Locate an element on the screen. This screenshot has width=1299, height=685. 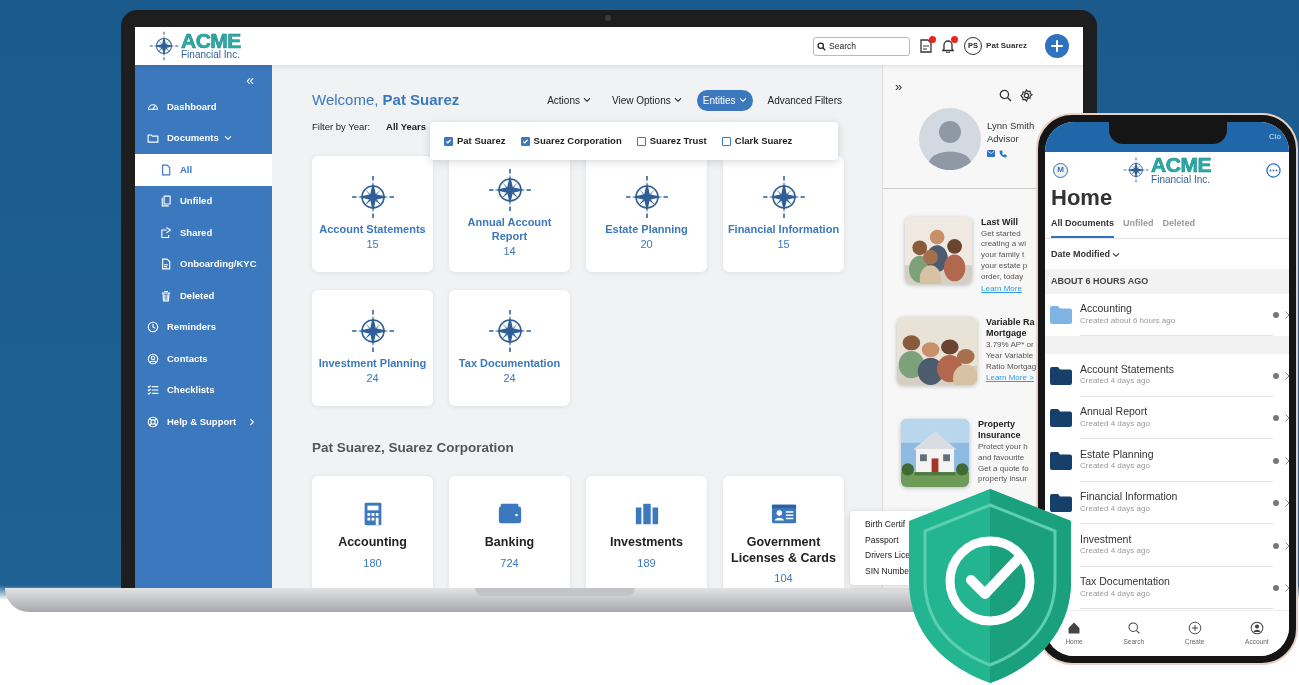
folder-card: Investment Planning 24 is located at coordinates (372, 347).